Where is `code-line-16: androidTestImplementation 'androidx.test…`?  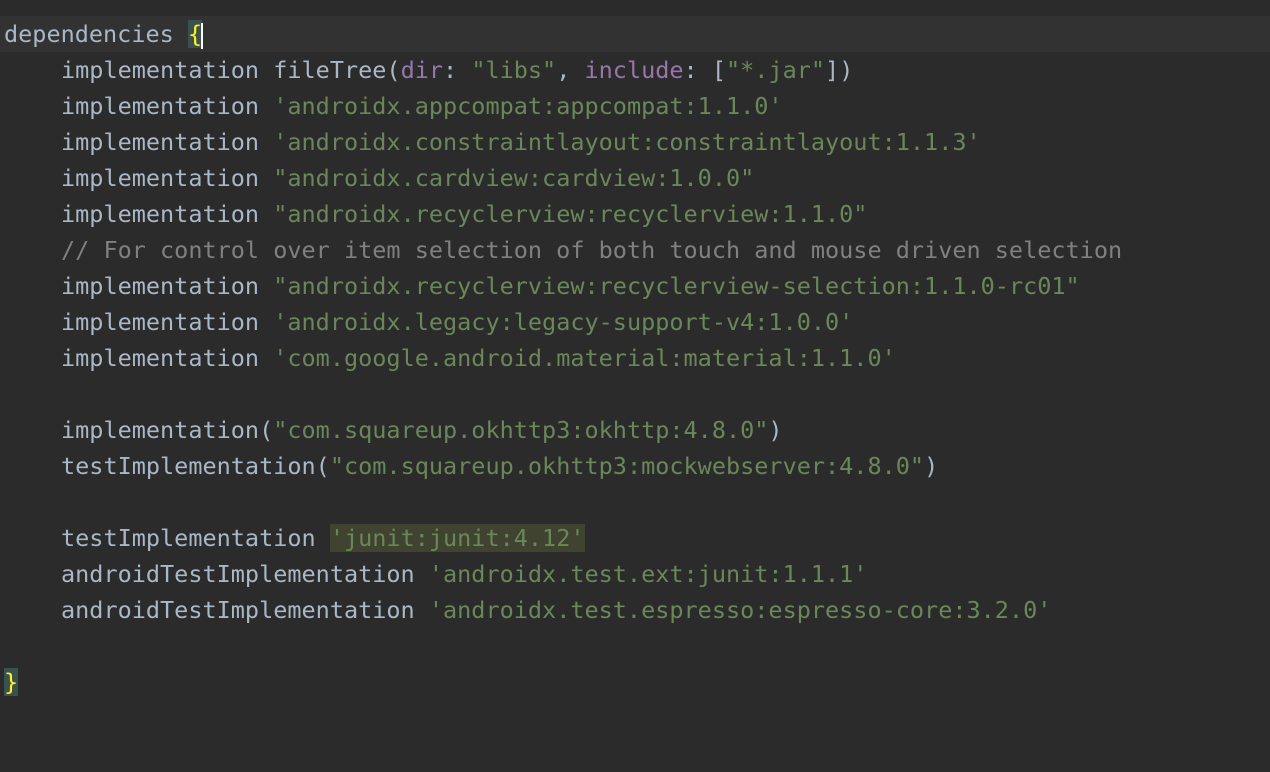 code-line-16: androidTestImplementation 'androidx.test… is located at coordinates (635, 574).